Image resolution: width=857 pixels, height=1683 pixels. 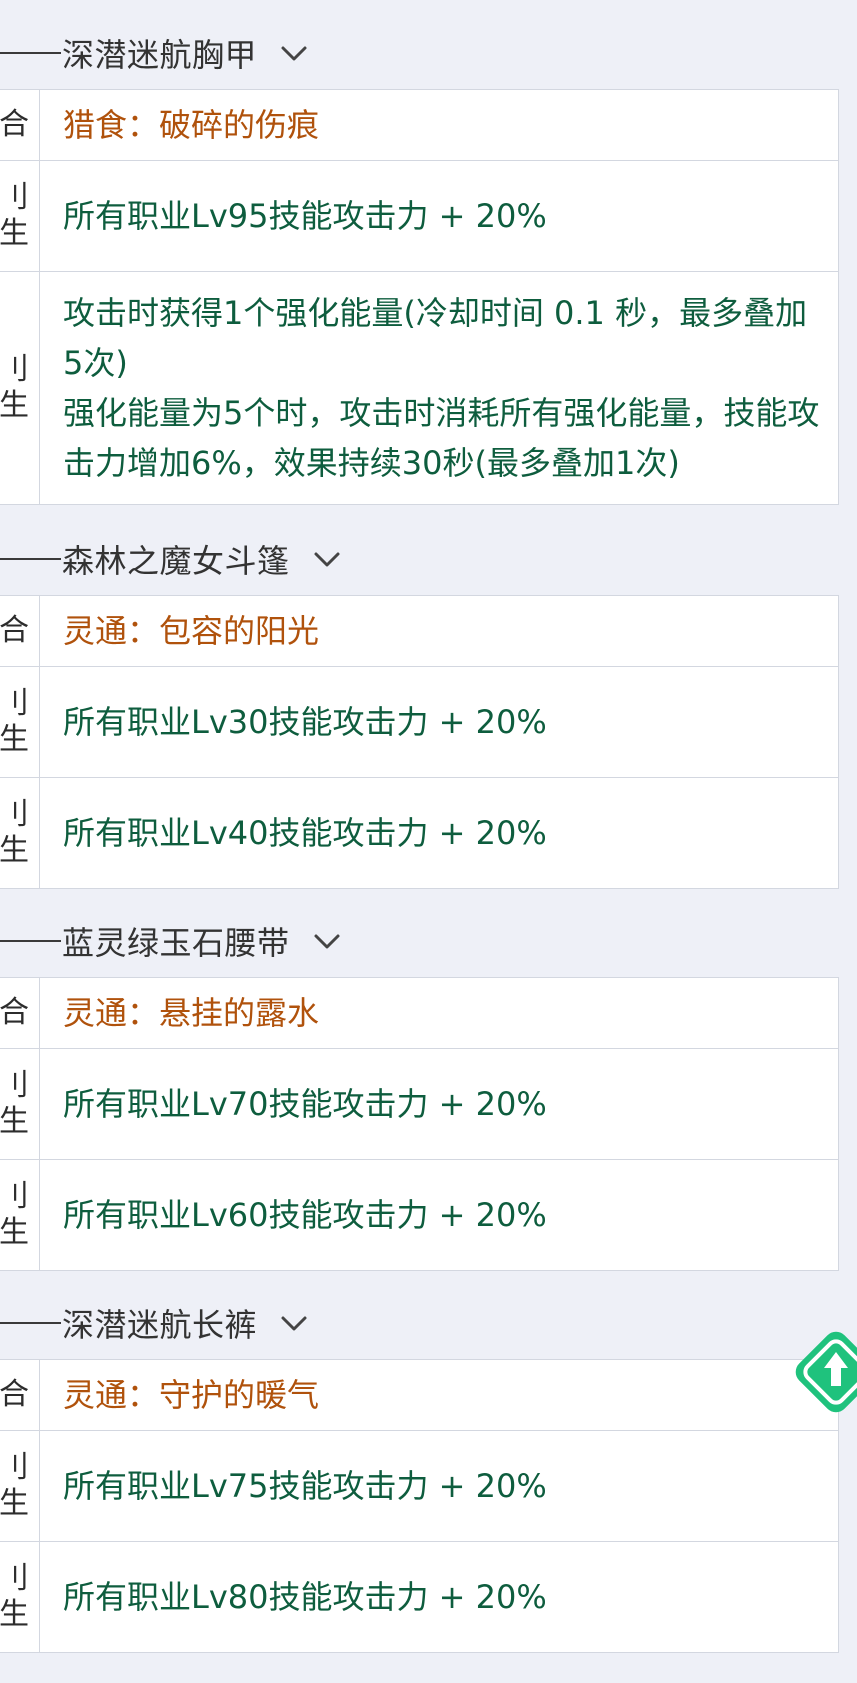 I want to click on table-row: 刂 生 所有职业Lv75技能攻击力 + 20%, so click(x=419, y=1486).